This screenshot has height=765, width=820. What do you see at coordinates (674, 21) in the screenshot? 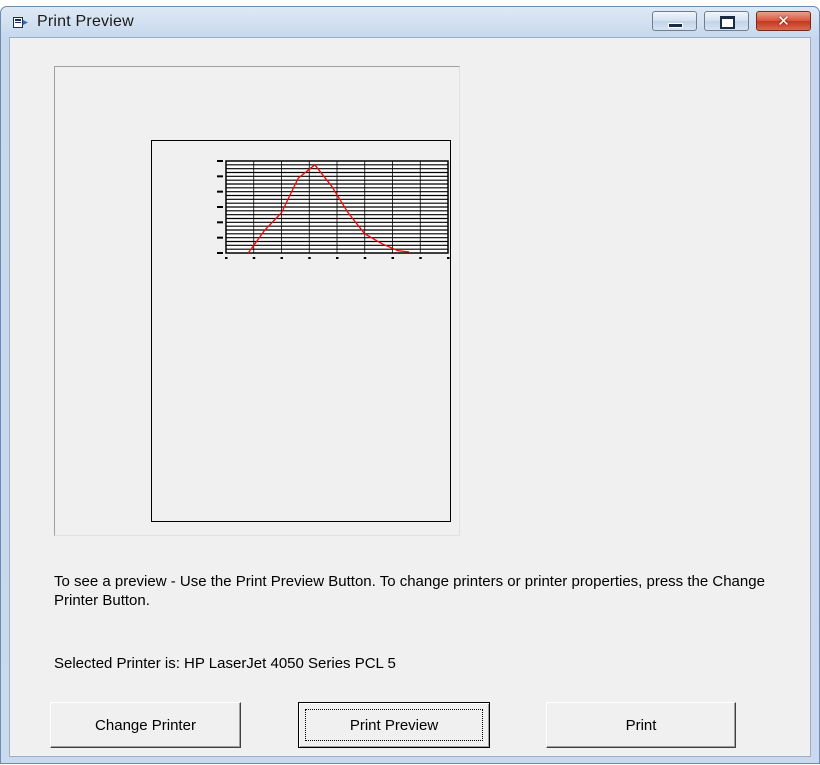
I see `minimize-button` at bounding box center [674, 21].